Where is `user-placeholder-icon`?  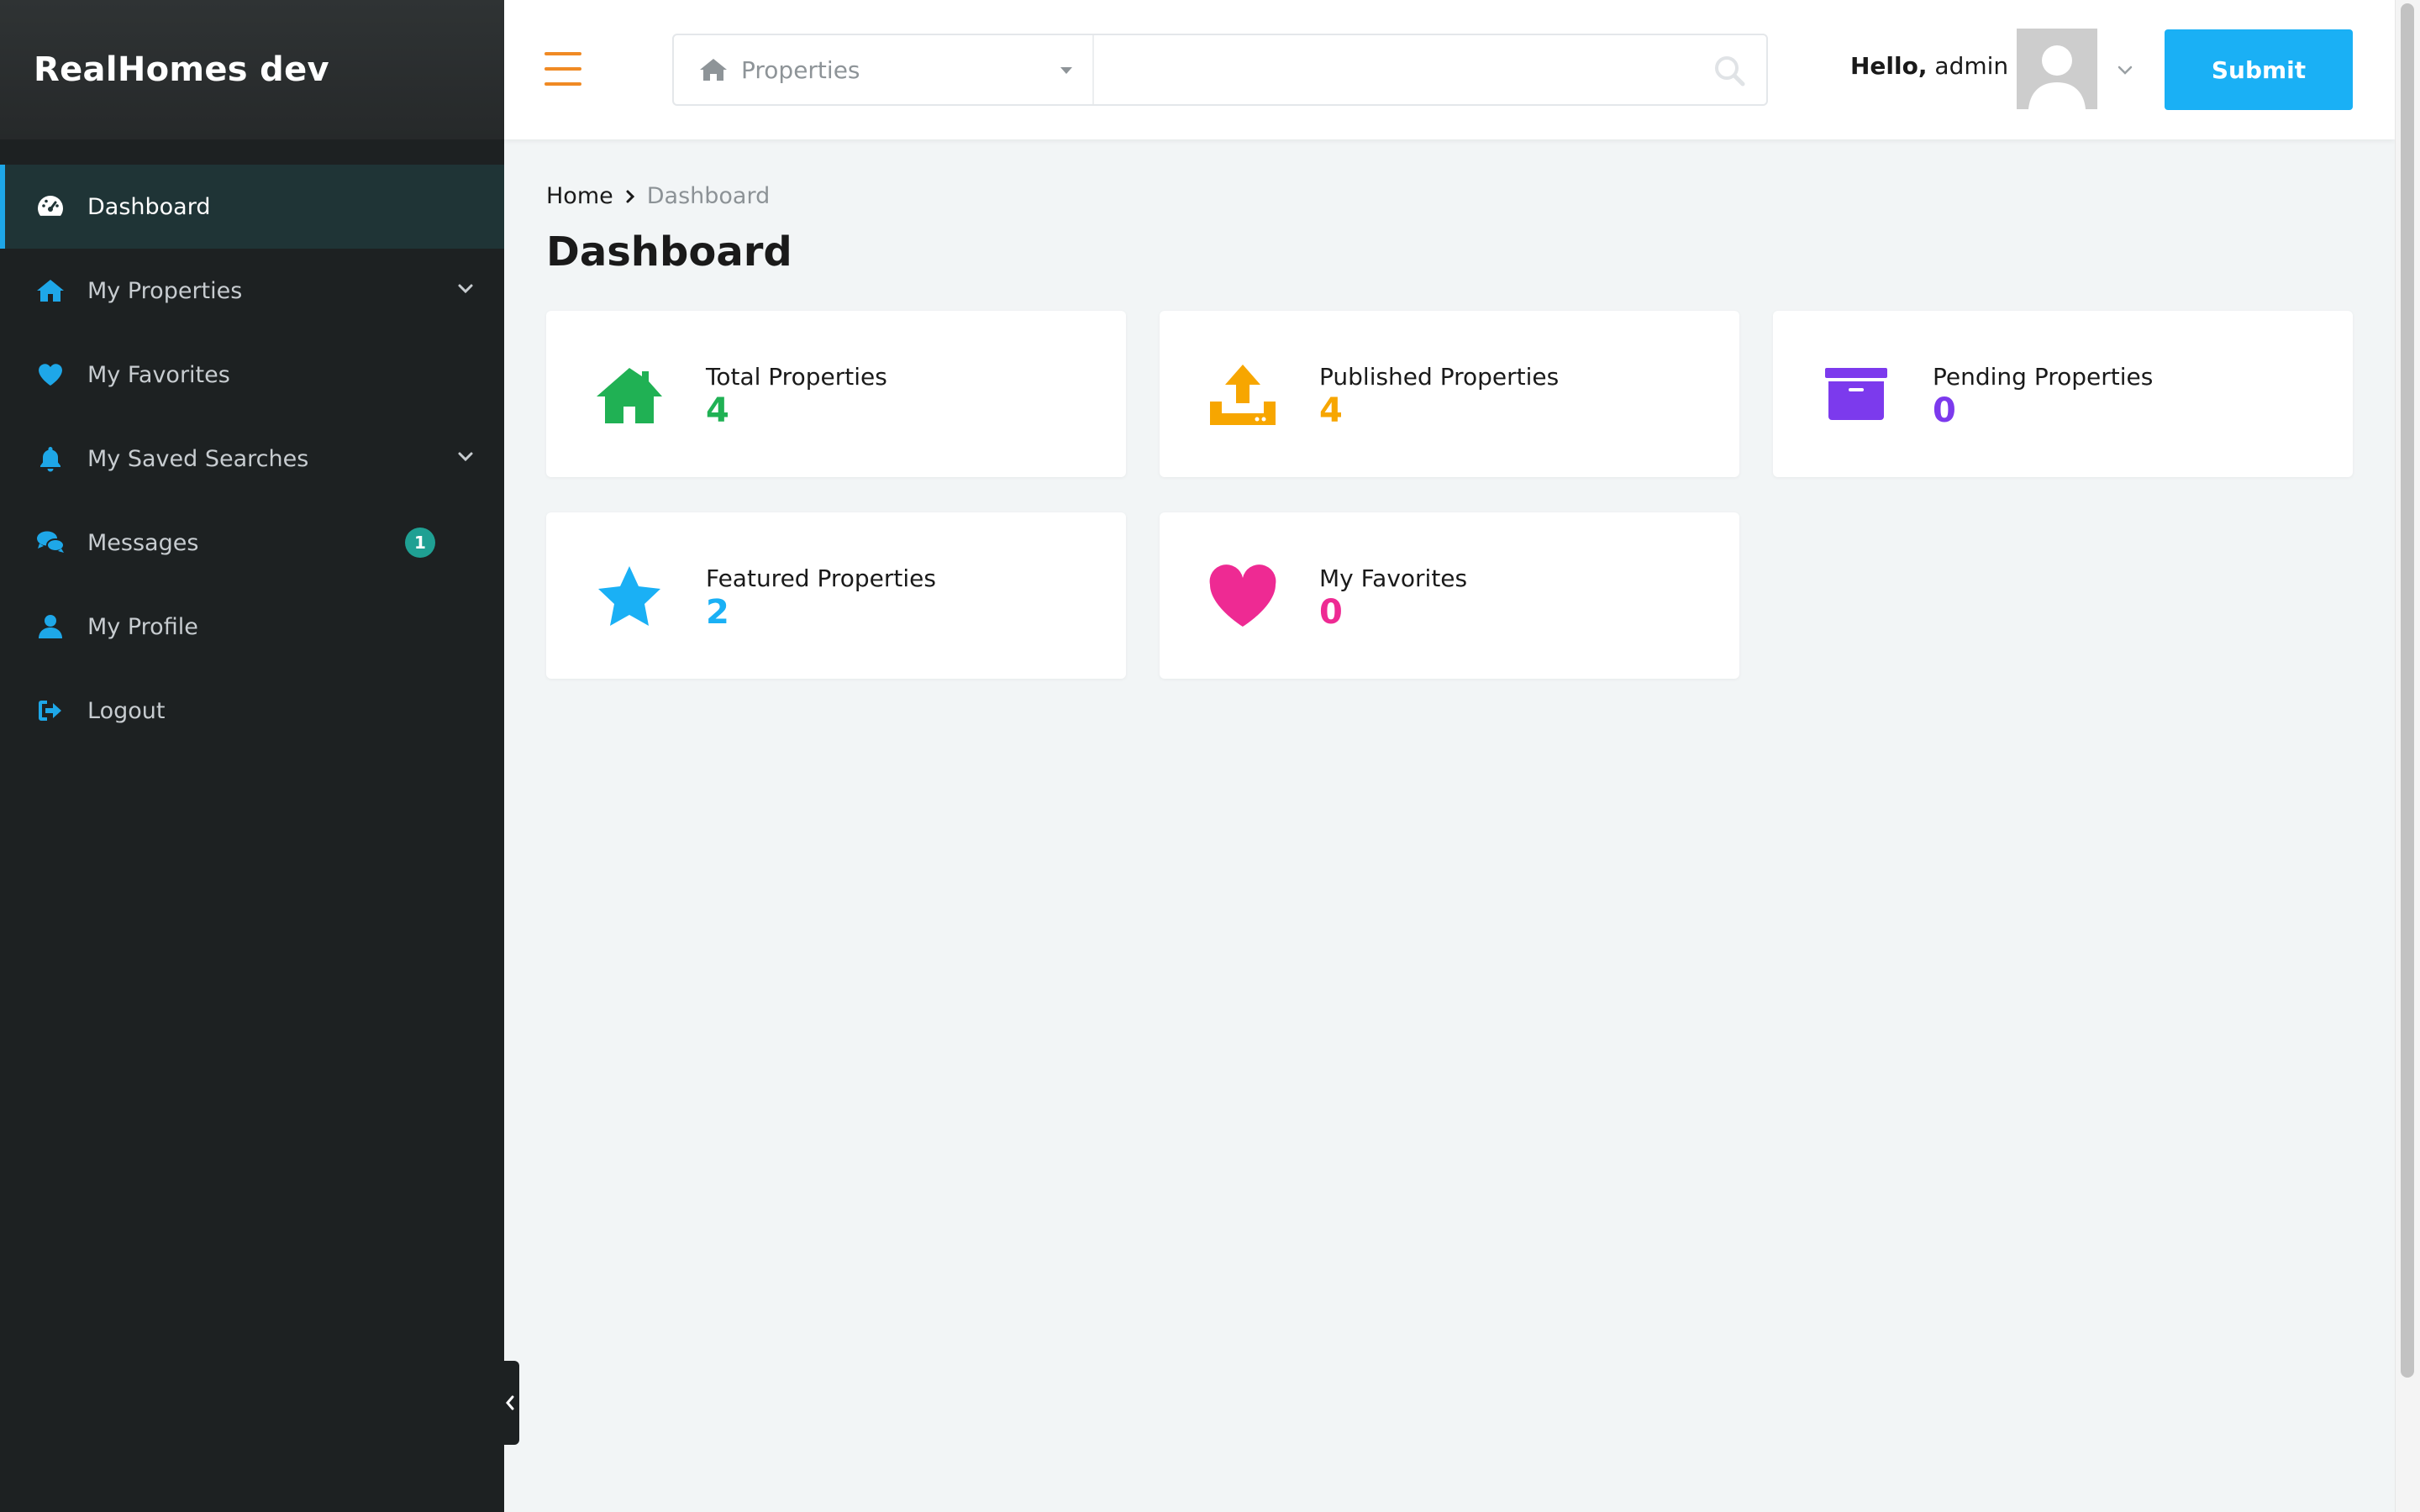
user-placeholder-icon is located at coordinates (2057, 69).